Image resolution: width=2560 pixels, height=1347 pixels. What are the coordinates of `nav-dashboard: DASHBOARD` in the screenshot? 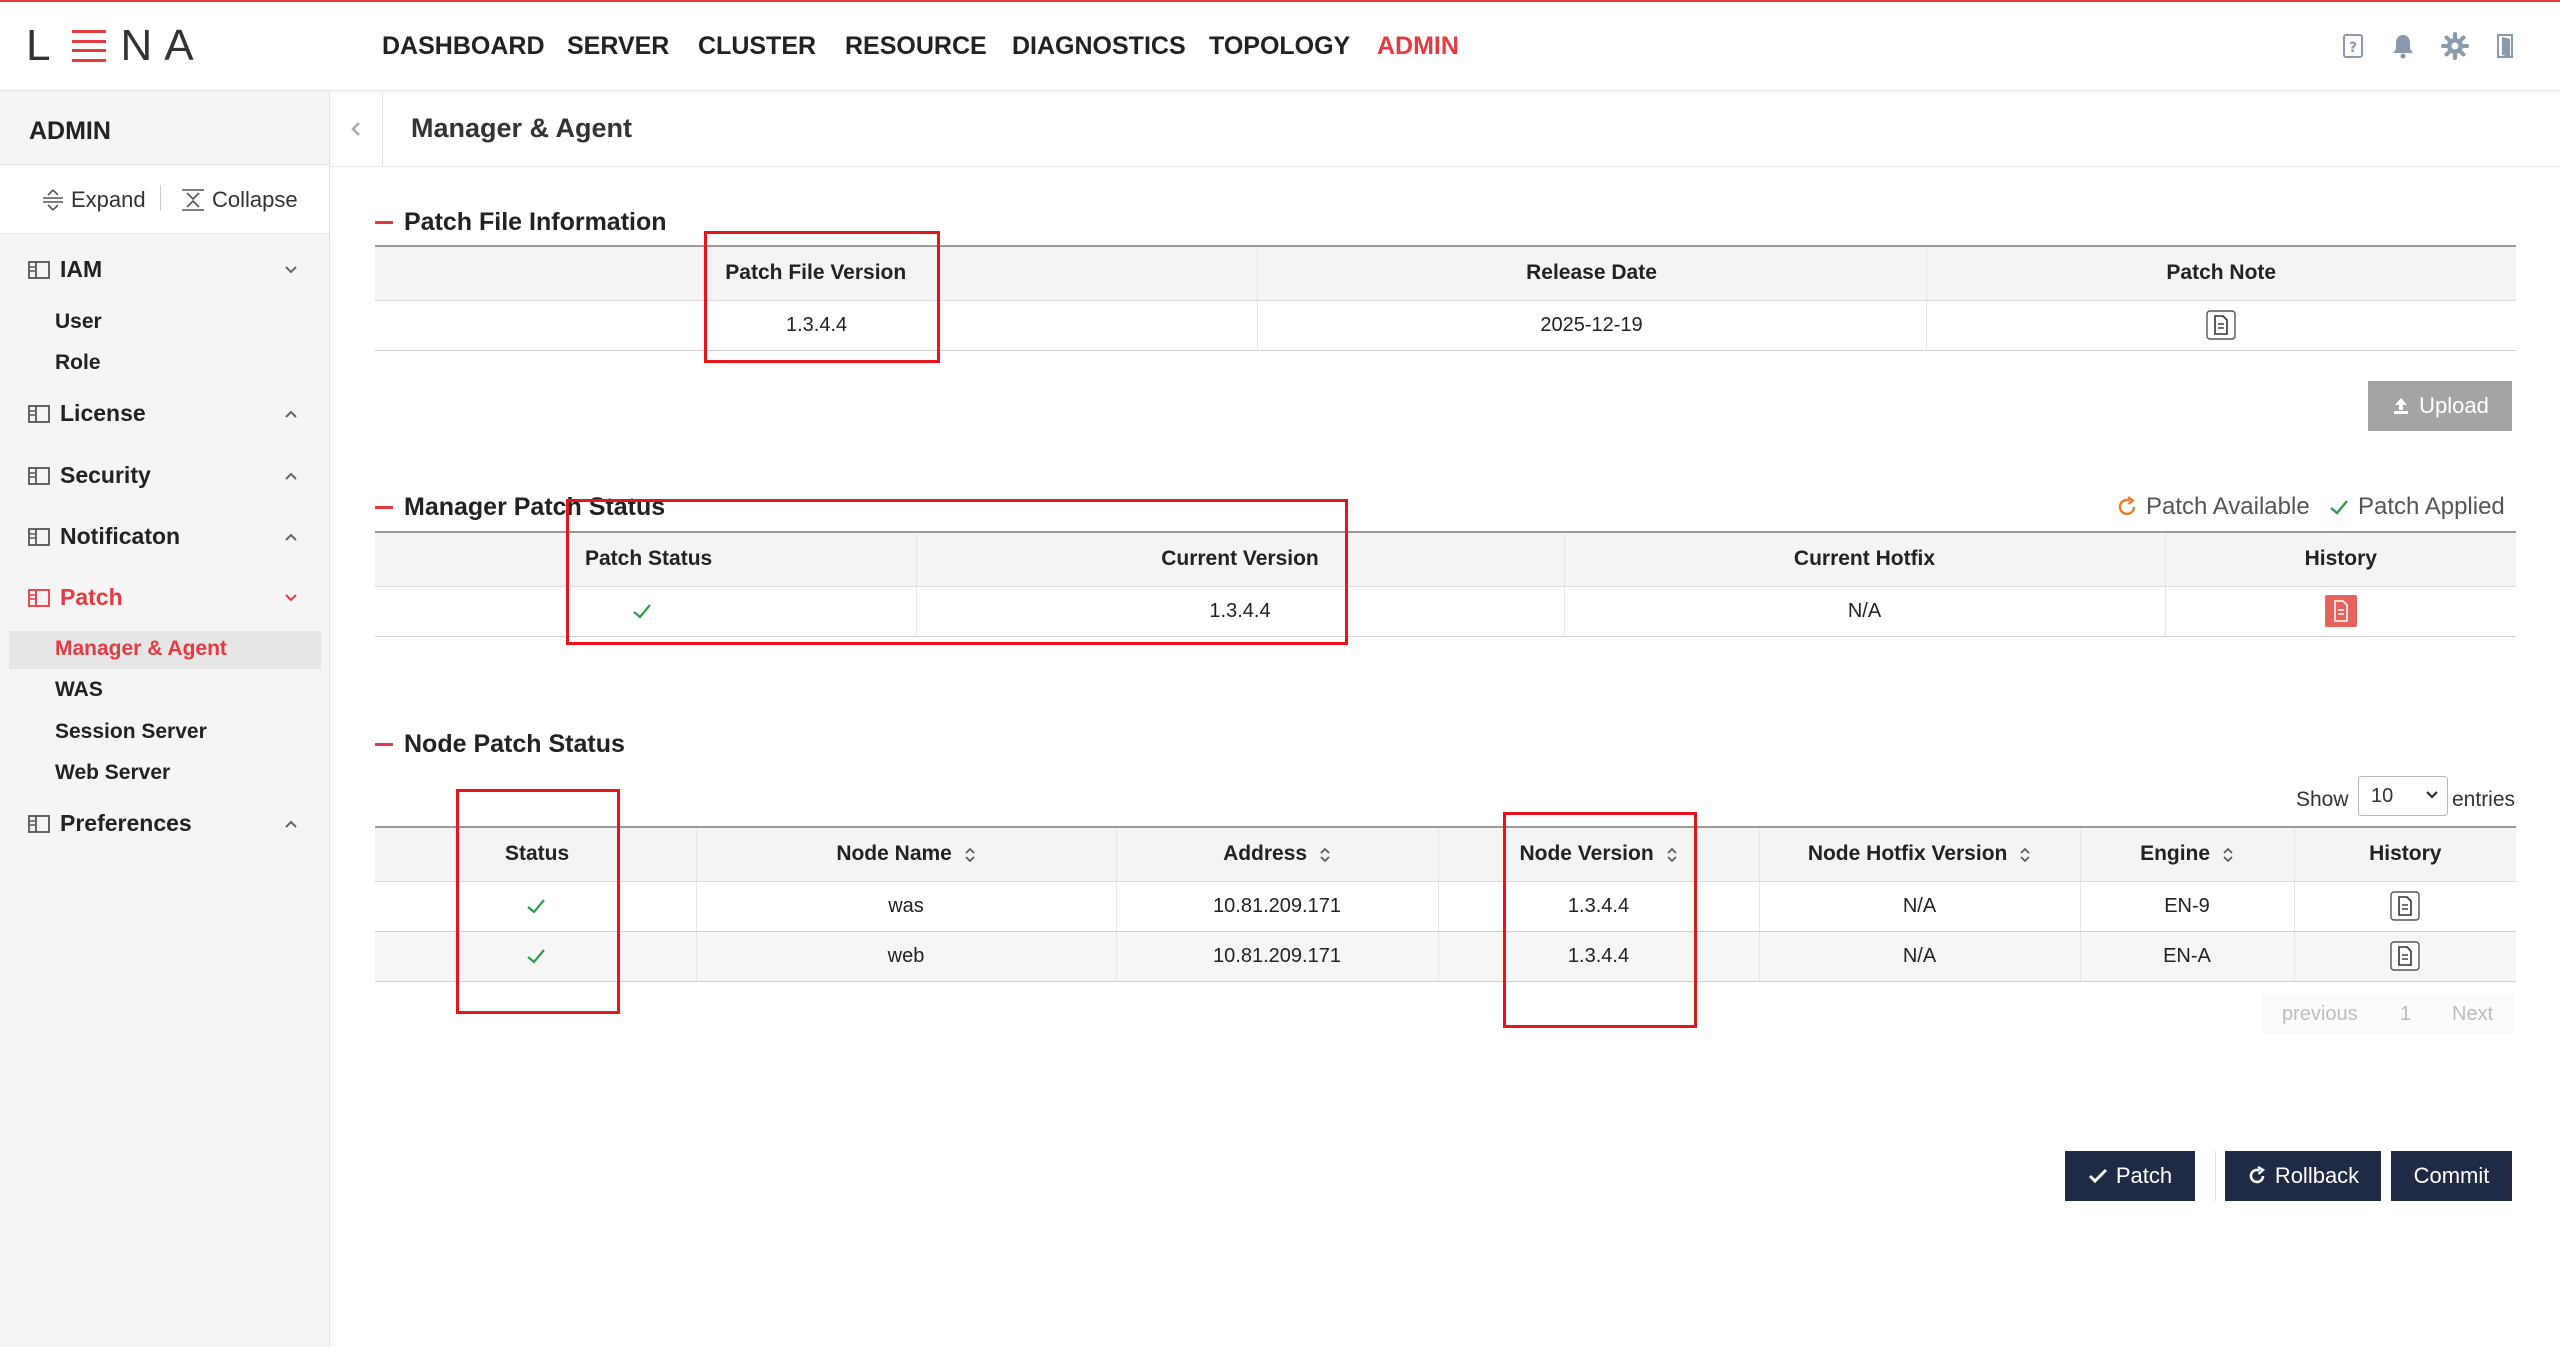 It's located at (463, 46).